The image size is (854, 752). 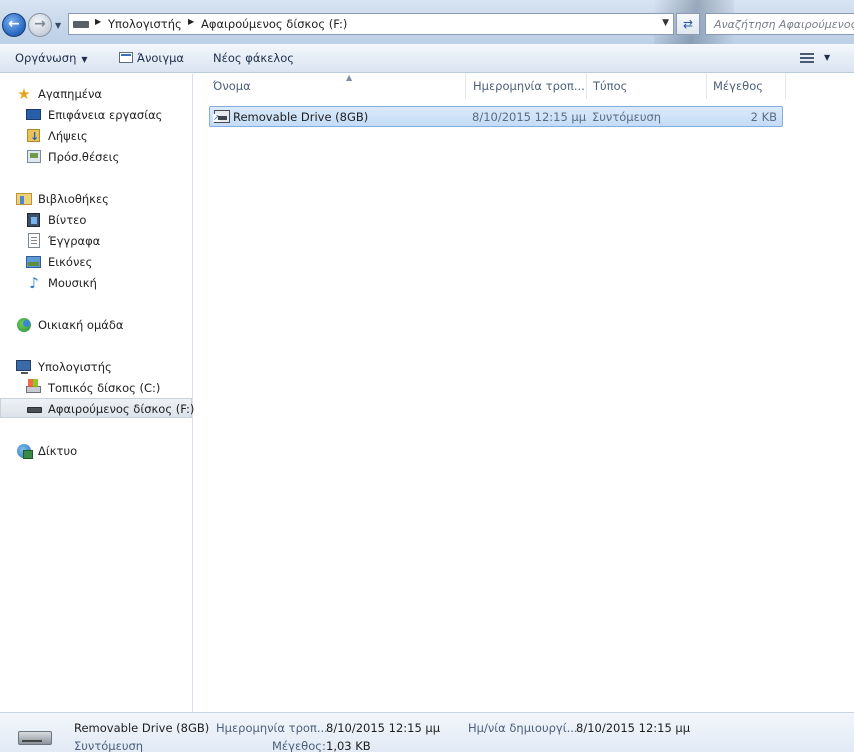 What do you see at coordinates (33, 220) in the screenshot?
I see `videos-icon` at bounding box center [33, 220].